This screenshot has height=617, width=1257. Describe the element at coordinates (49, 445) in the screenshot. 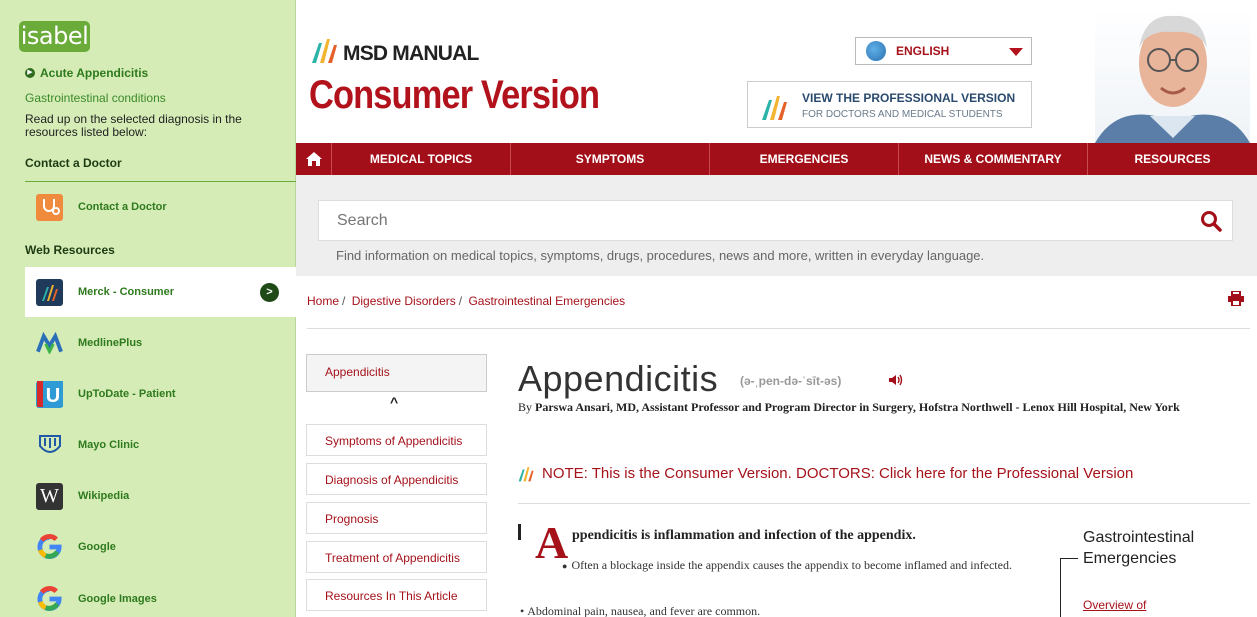

I see `mayo-icon` at that location.